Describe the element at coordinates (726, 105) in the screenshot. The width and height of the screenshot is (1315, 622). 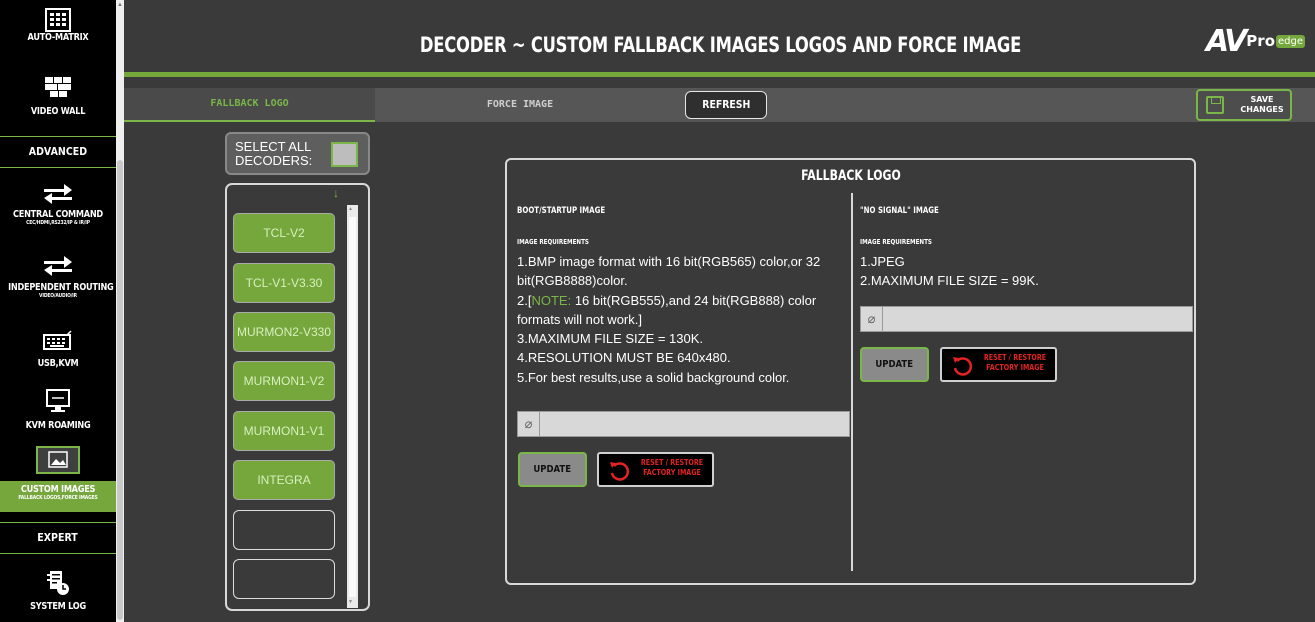
I see `refresh-button: REFRESH` at that location.